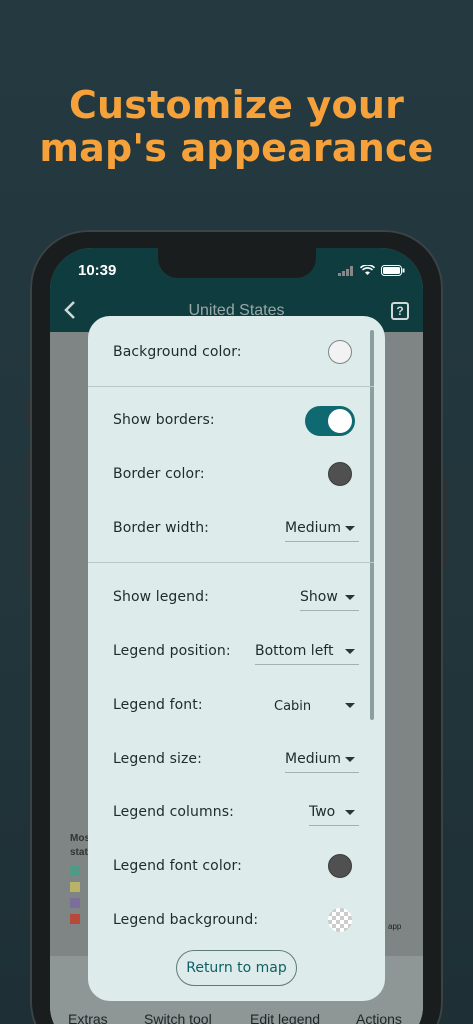 The height and width of the screenshot is (1024, 473). I want to click on legend-font-label: Legend font:, so click(158, 705).